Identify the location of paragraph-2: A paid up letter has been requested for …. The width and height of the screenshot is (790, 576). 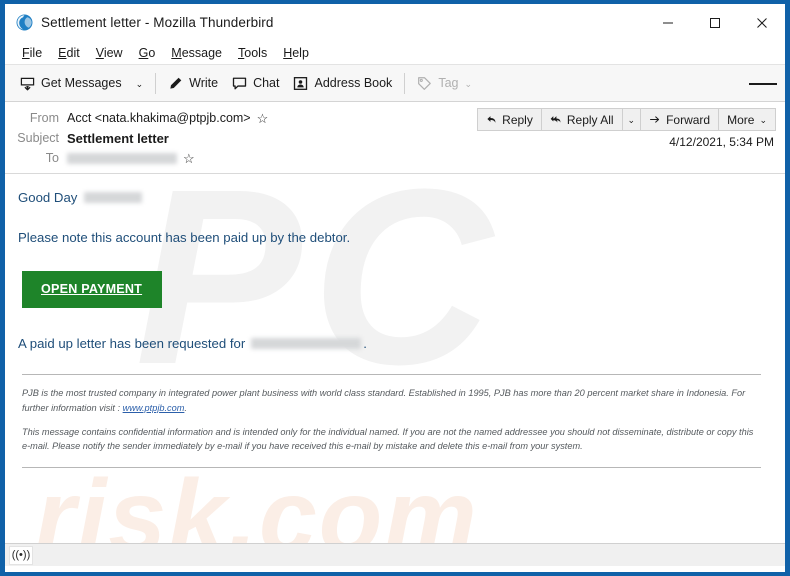
(393, 343).